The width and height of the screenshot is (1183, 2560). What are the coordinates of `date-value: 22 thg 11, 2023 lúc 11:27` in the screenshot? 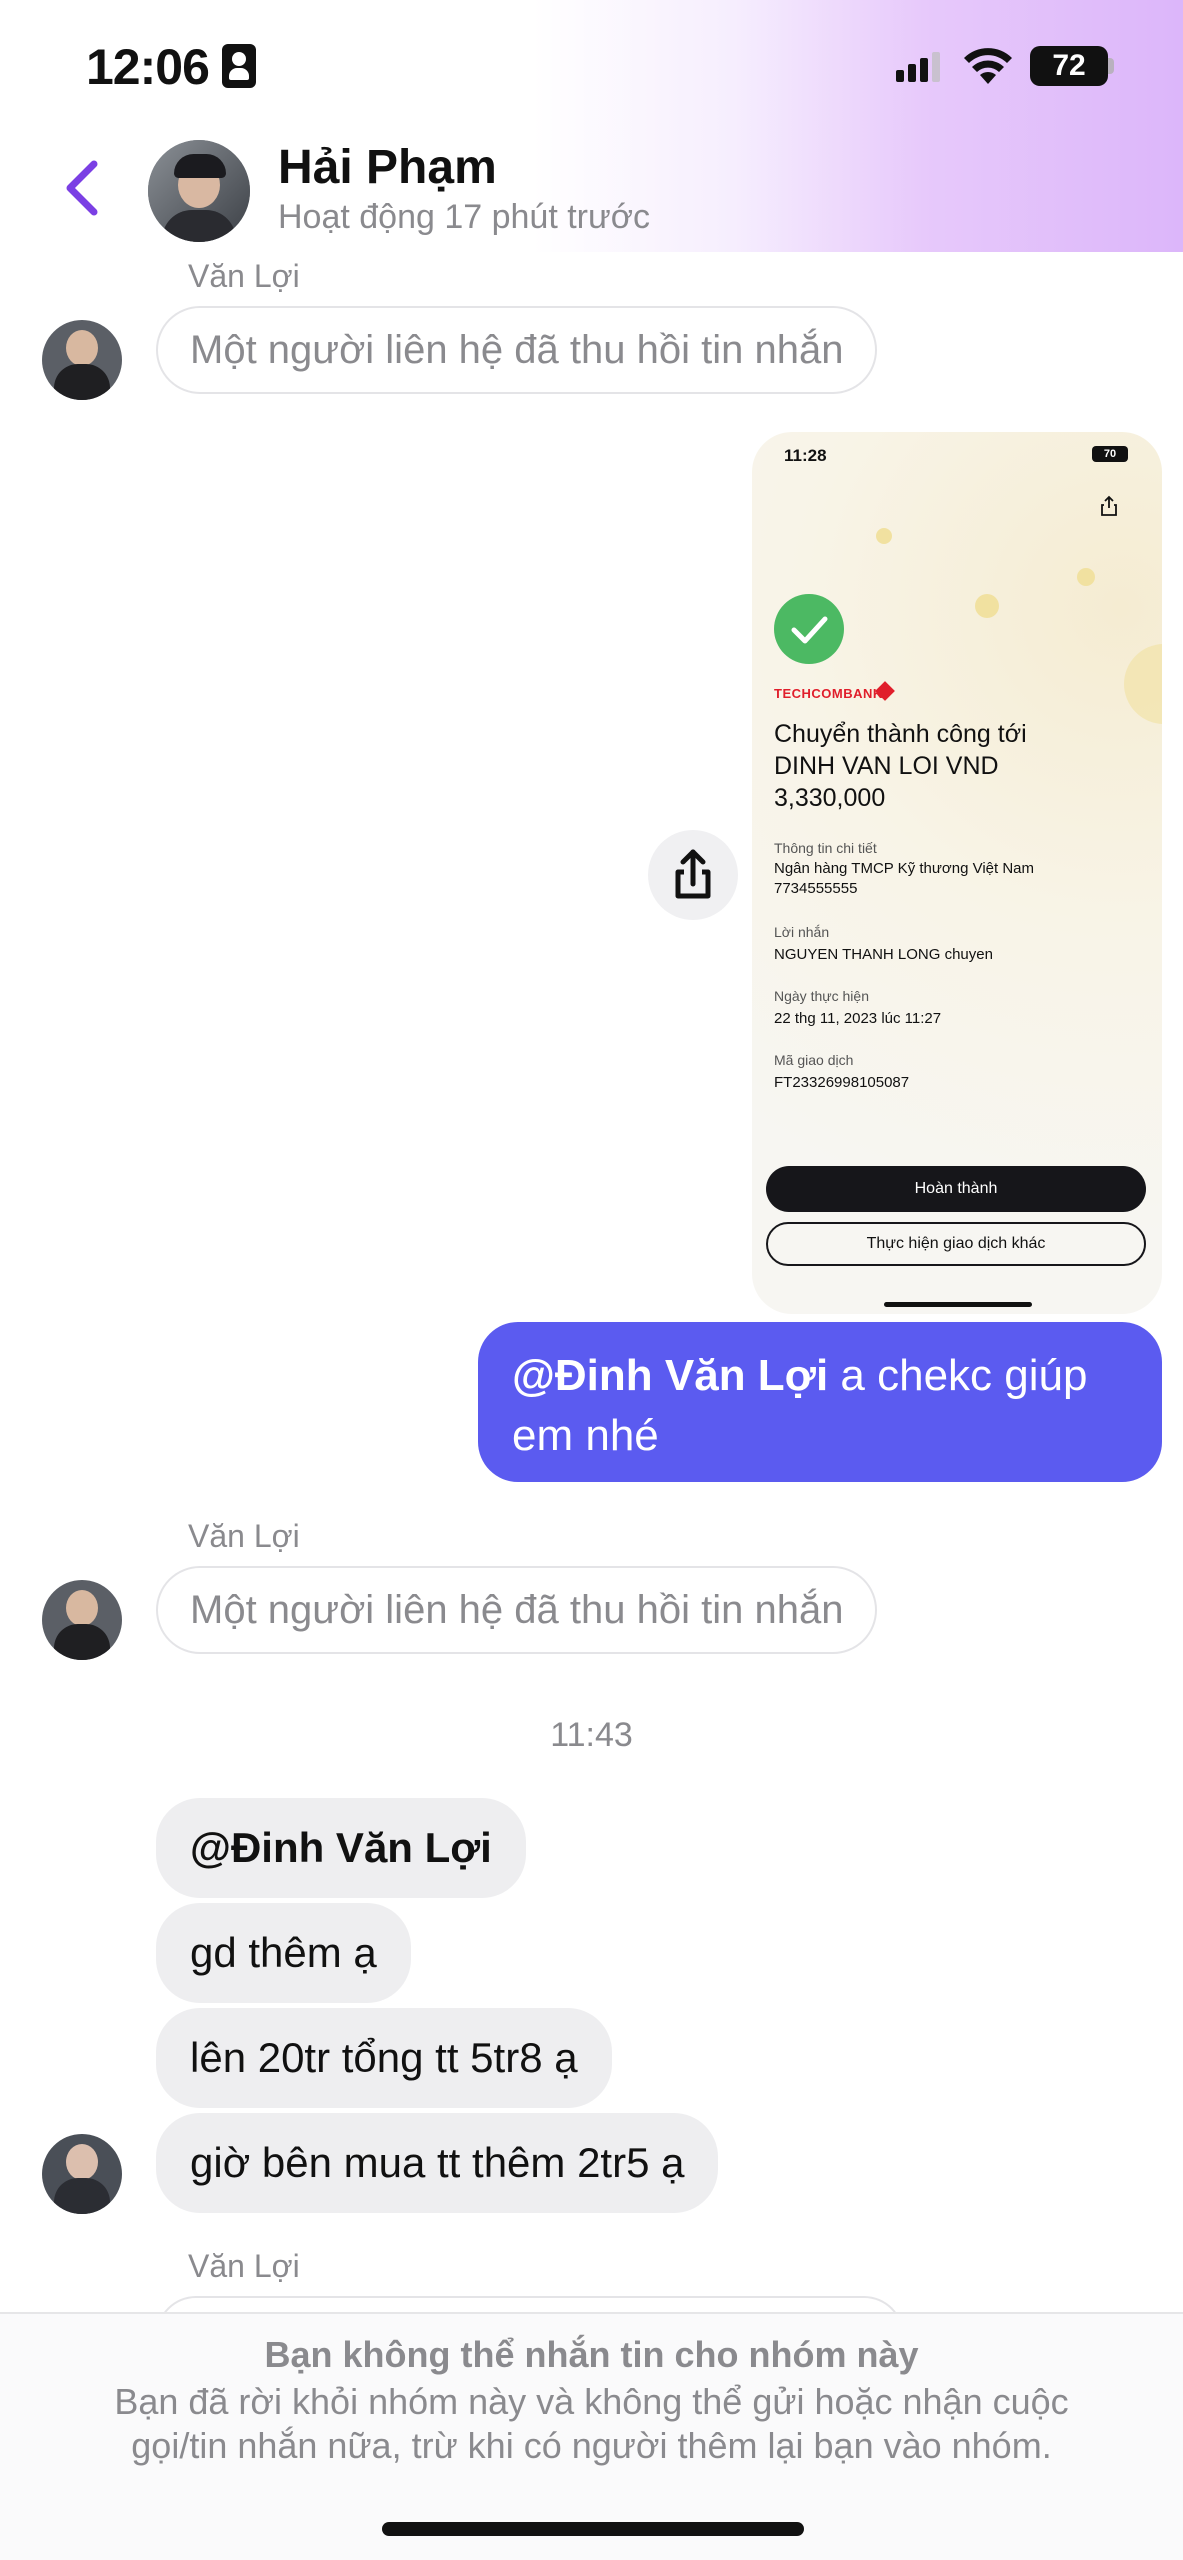 It's located at (858, 1018).